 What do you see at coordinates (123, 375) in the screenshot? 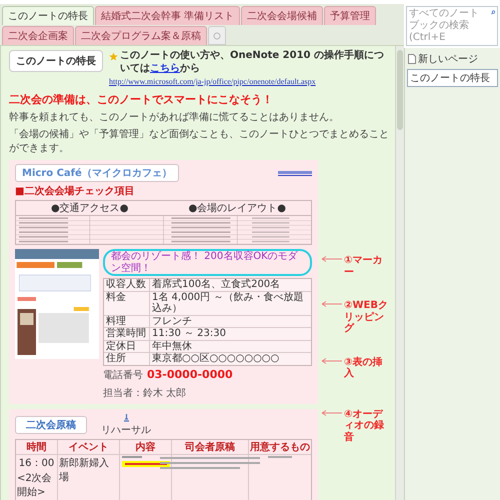
I see `phone-label: 電話番号` at bounding box center [123, 375].